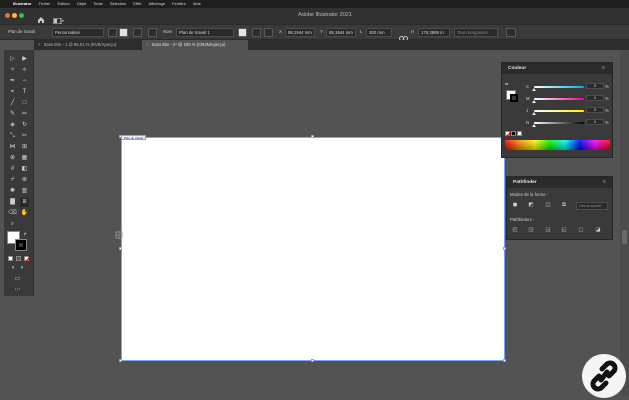 The height and width of the screenshot is (400, 629). Describe the element at coordinates (24, 180) in the screenshot. I see `blend-tool-icon: ⊗` at that location.